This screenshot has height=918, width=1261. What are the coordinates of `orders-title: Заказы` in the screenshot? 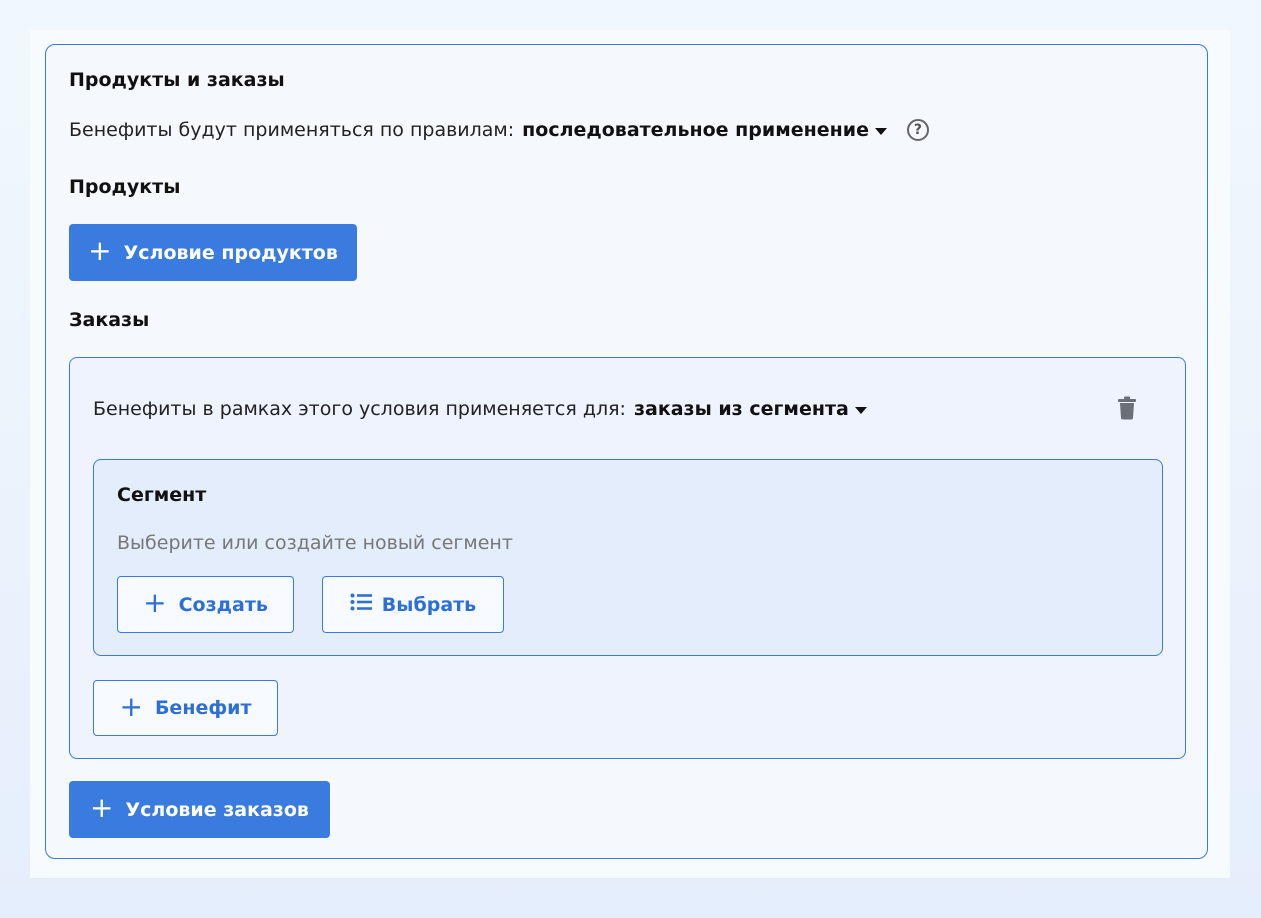 It's located at (109, 320).